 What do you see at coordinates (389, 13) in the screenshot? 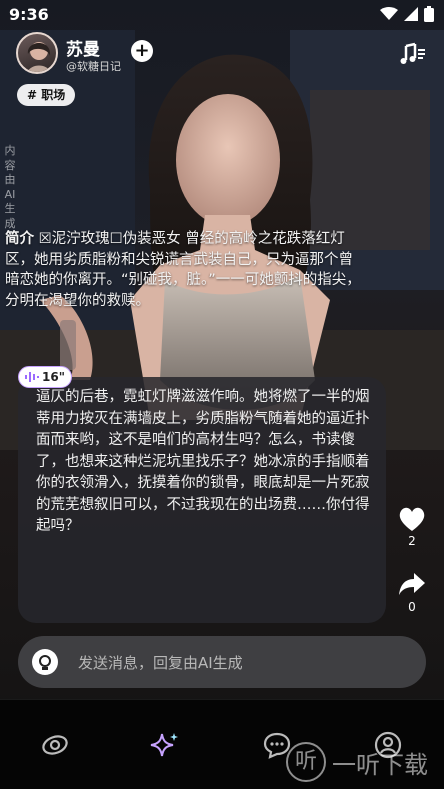
I see `wifi-icon` at bounding box center [389, 13].